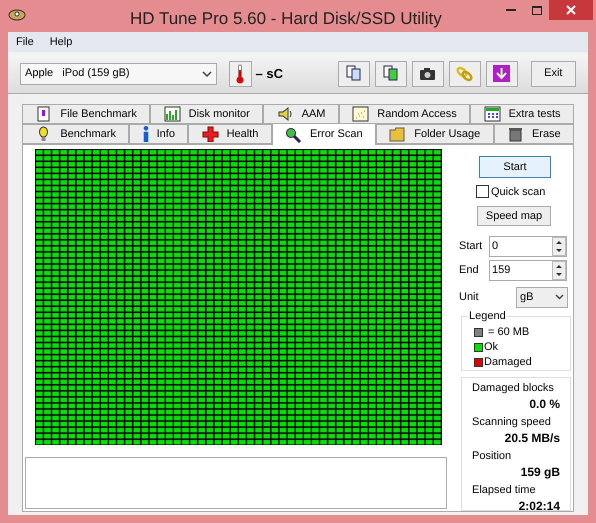  I want to click on start-spinner: 0, so click(528, 246).